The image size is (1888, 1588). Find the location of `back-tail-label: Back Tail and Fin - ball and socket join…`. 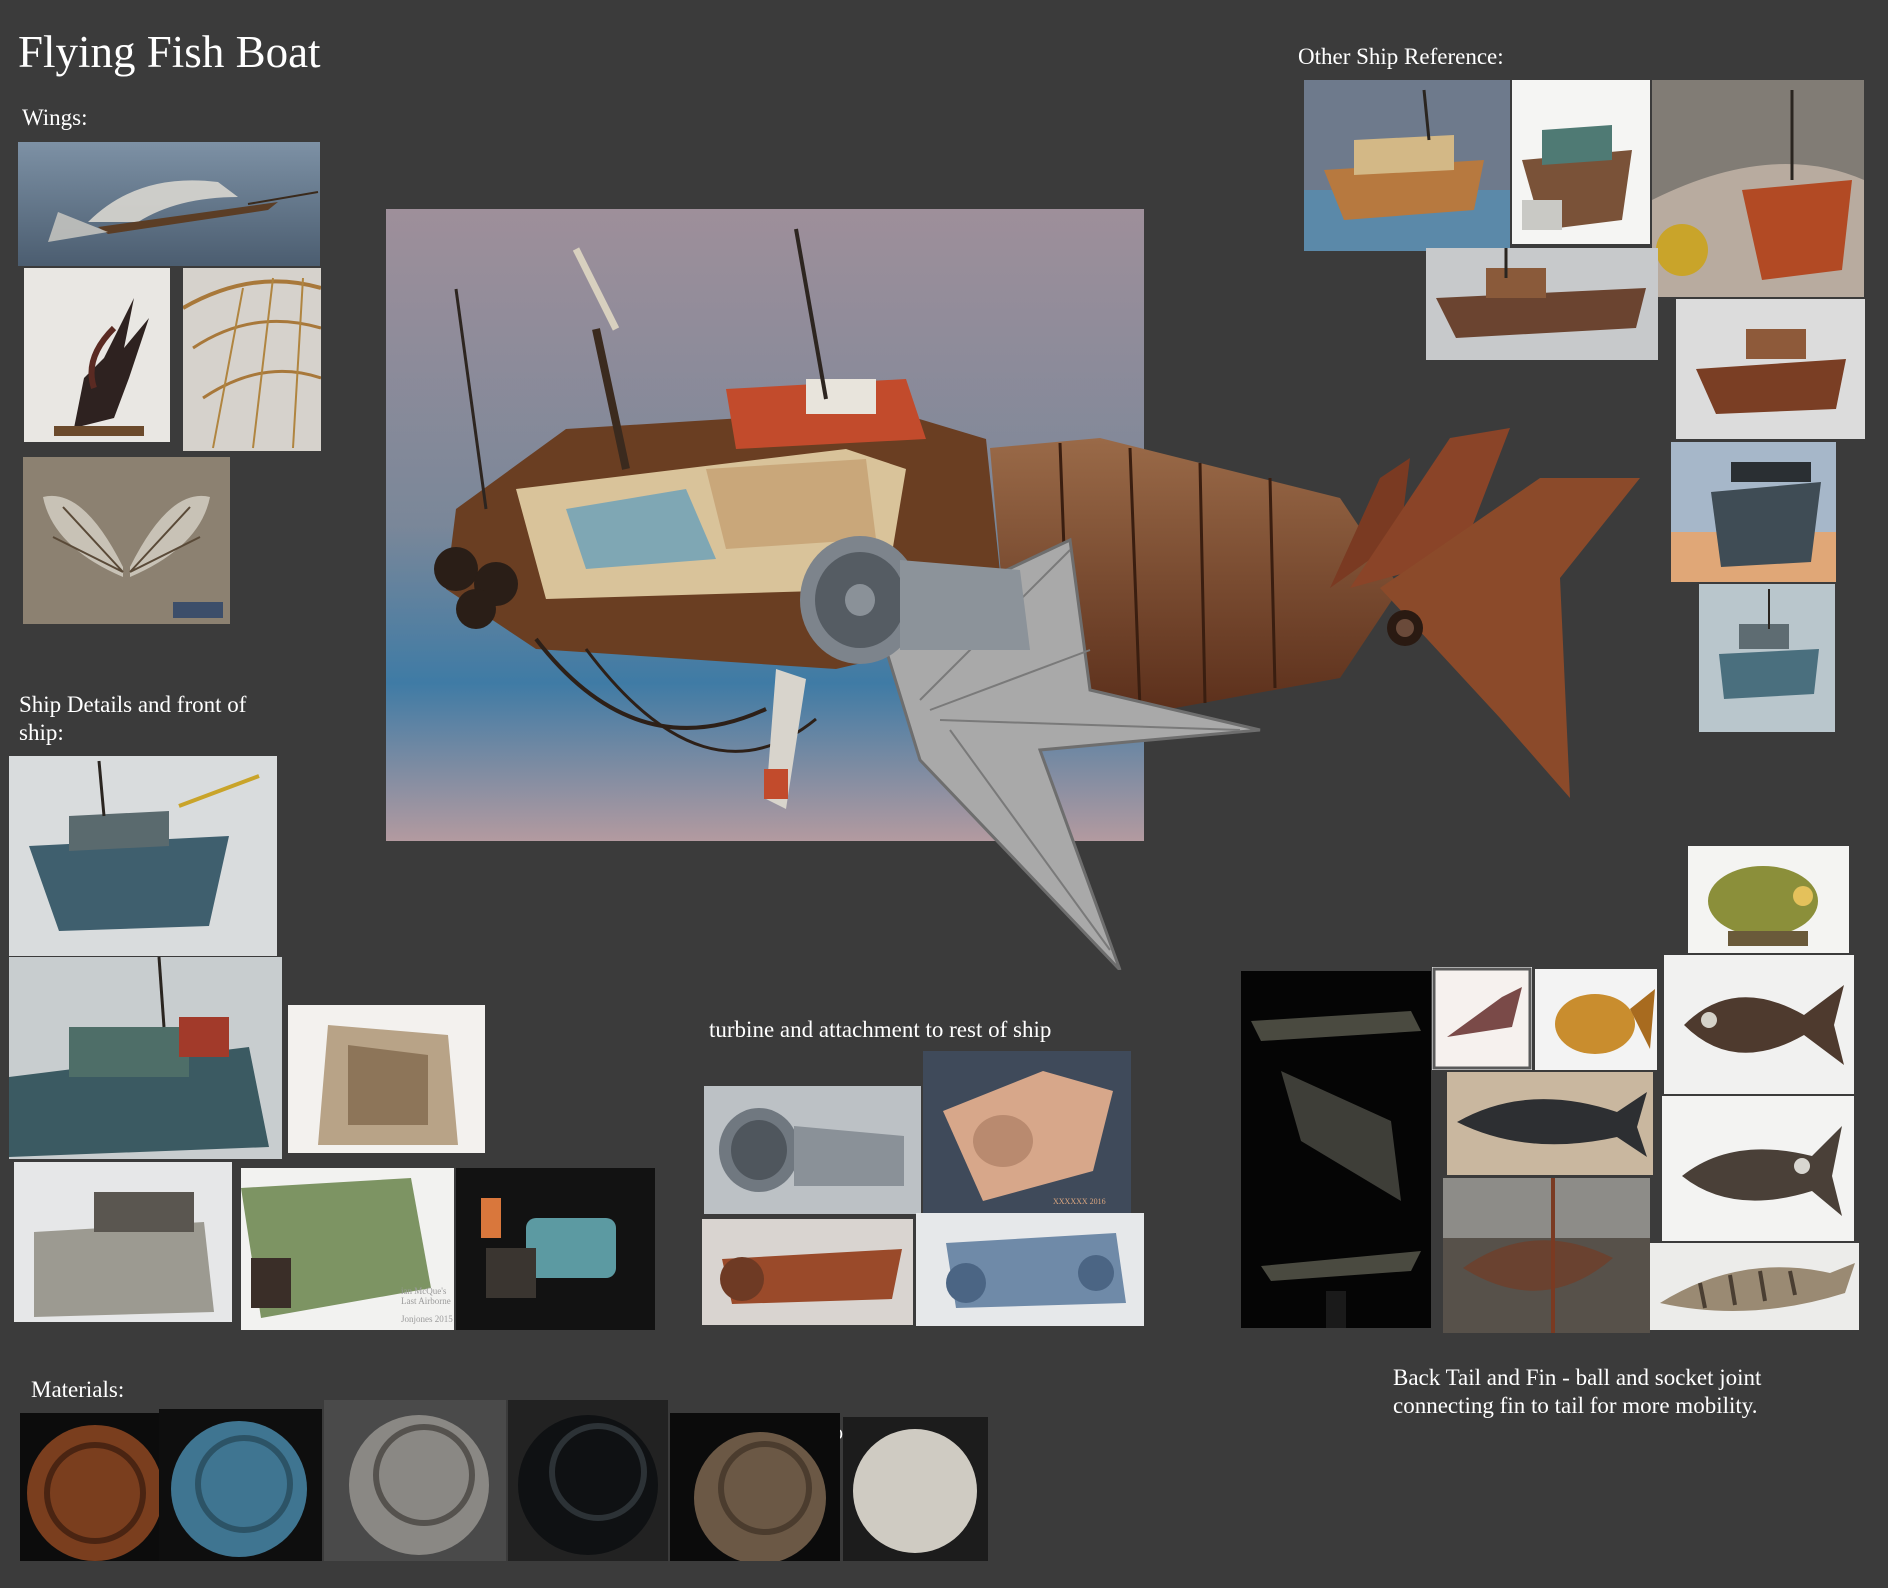

back-tail-label: Back Tail and Fin - ball and socket join… is located at coordinates (1577, 1391).